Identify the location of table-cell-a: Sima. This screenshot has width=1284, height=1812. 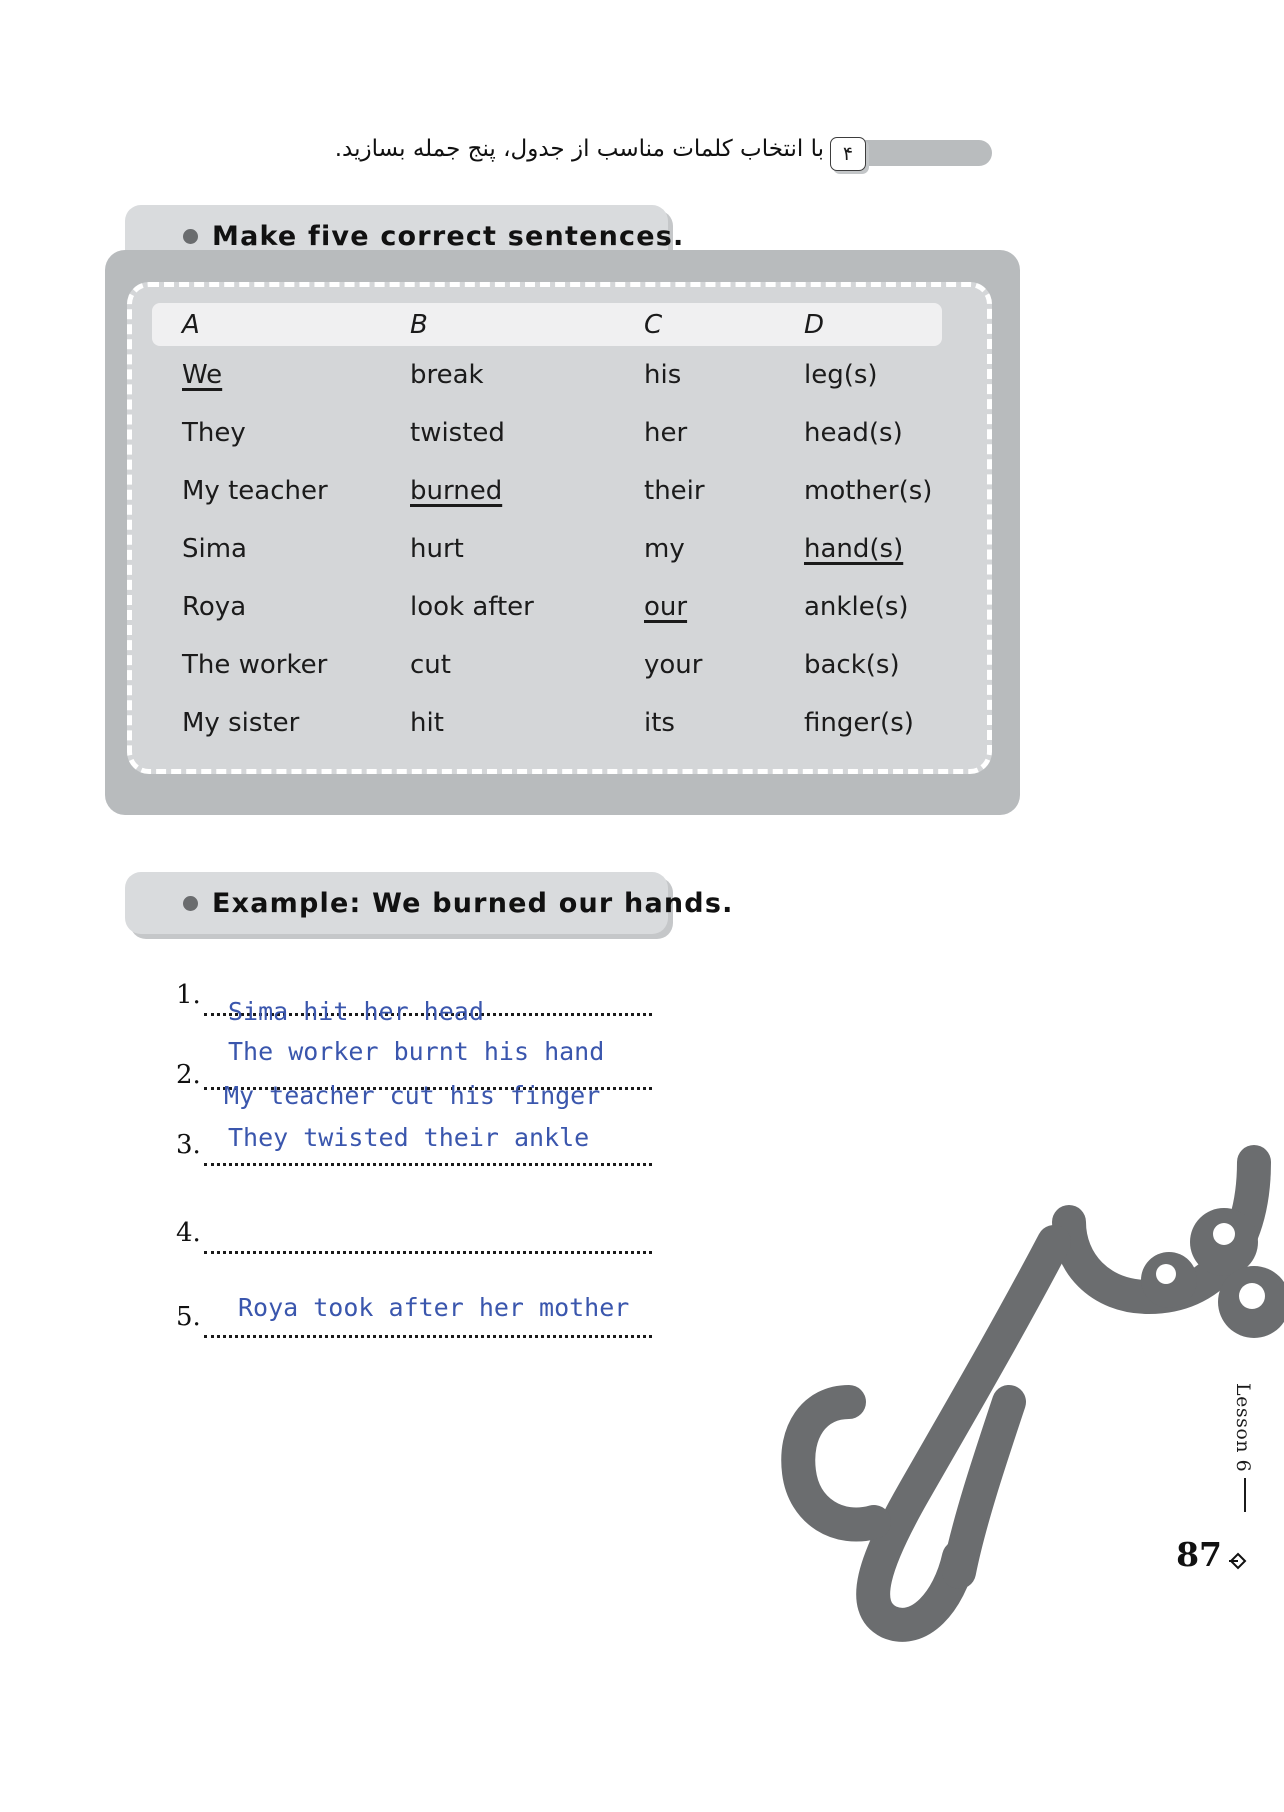
(266, 549).